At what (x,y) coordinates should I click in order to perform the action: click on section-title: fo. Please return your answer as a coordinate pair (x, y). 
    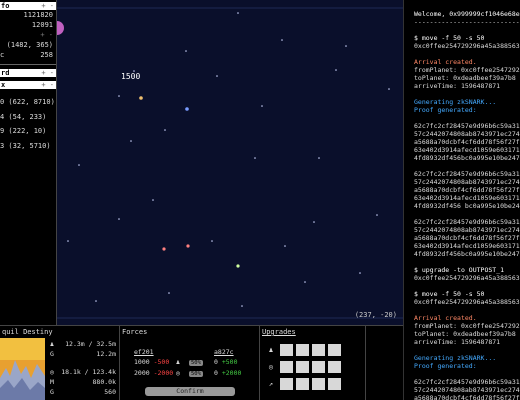
    Looking at the image, I should click on (5, 6).